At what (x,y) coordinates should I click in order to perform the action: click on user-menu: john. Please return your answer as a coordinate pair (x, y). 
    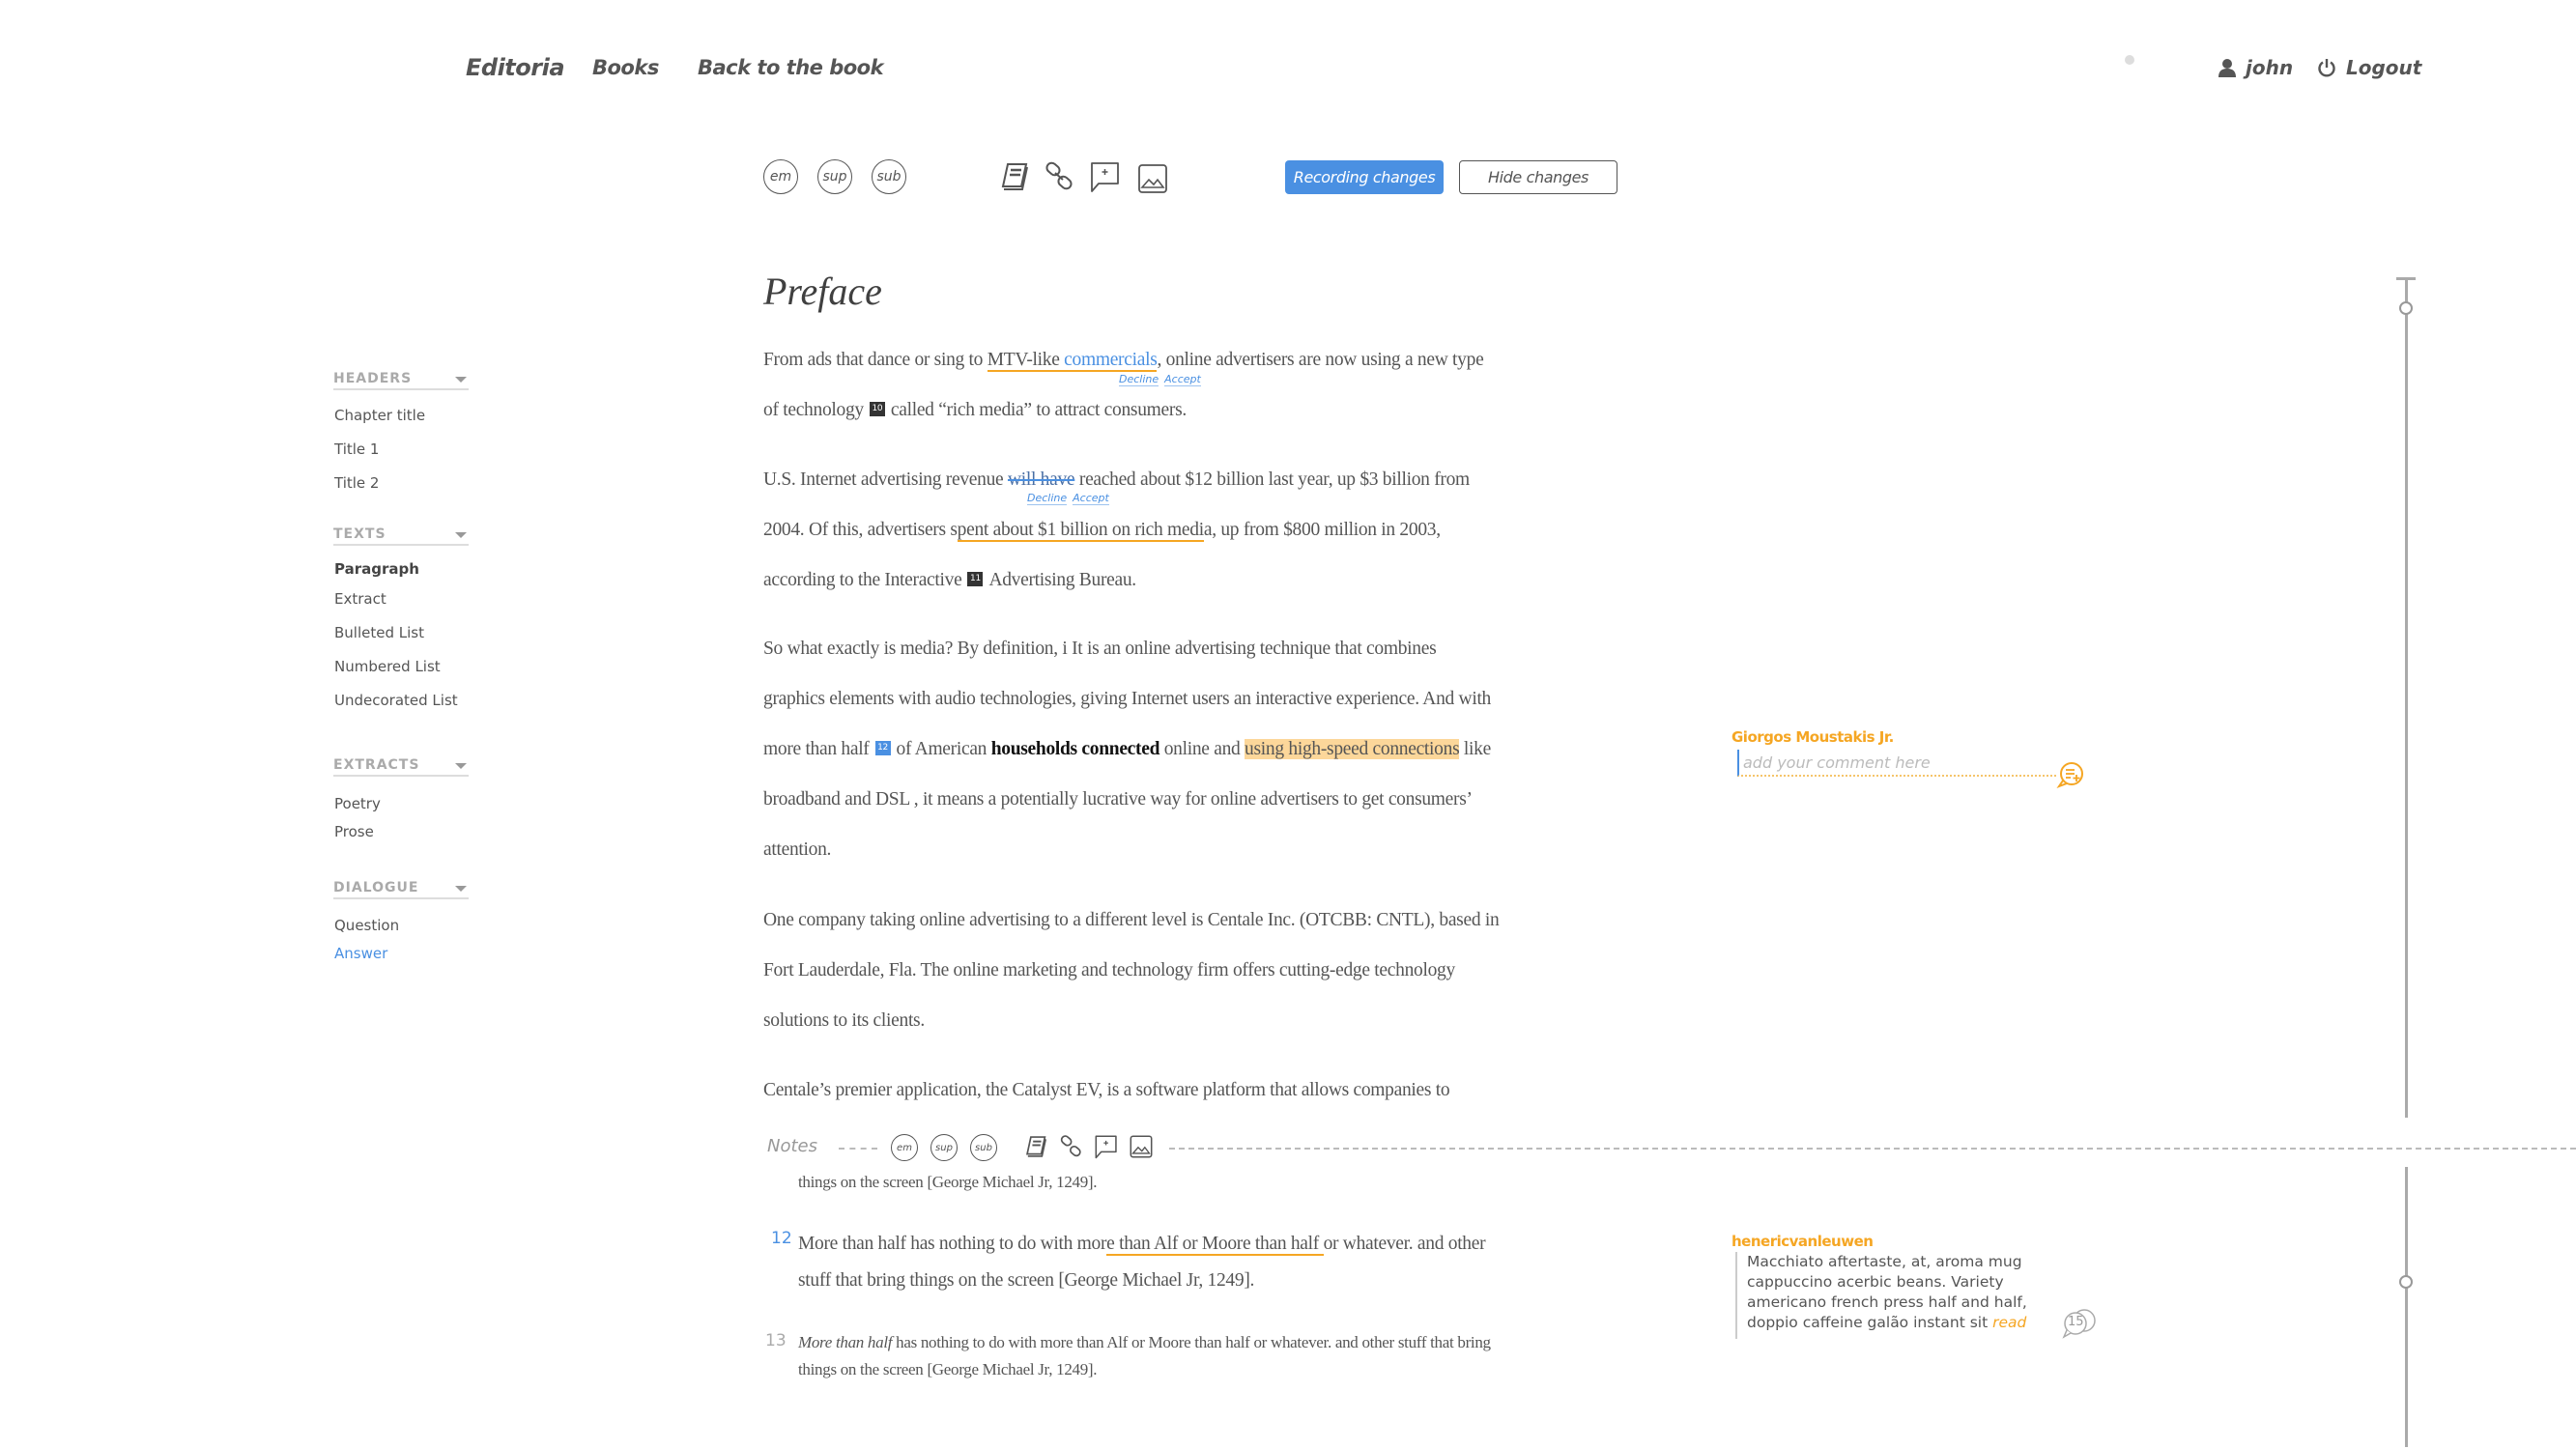
    Looking at the image, I should click on (2256, 67).